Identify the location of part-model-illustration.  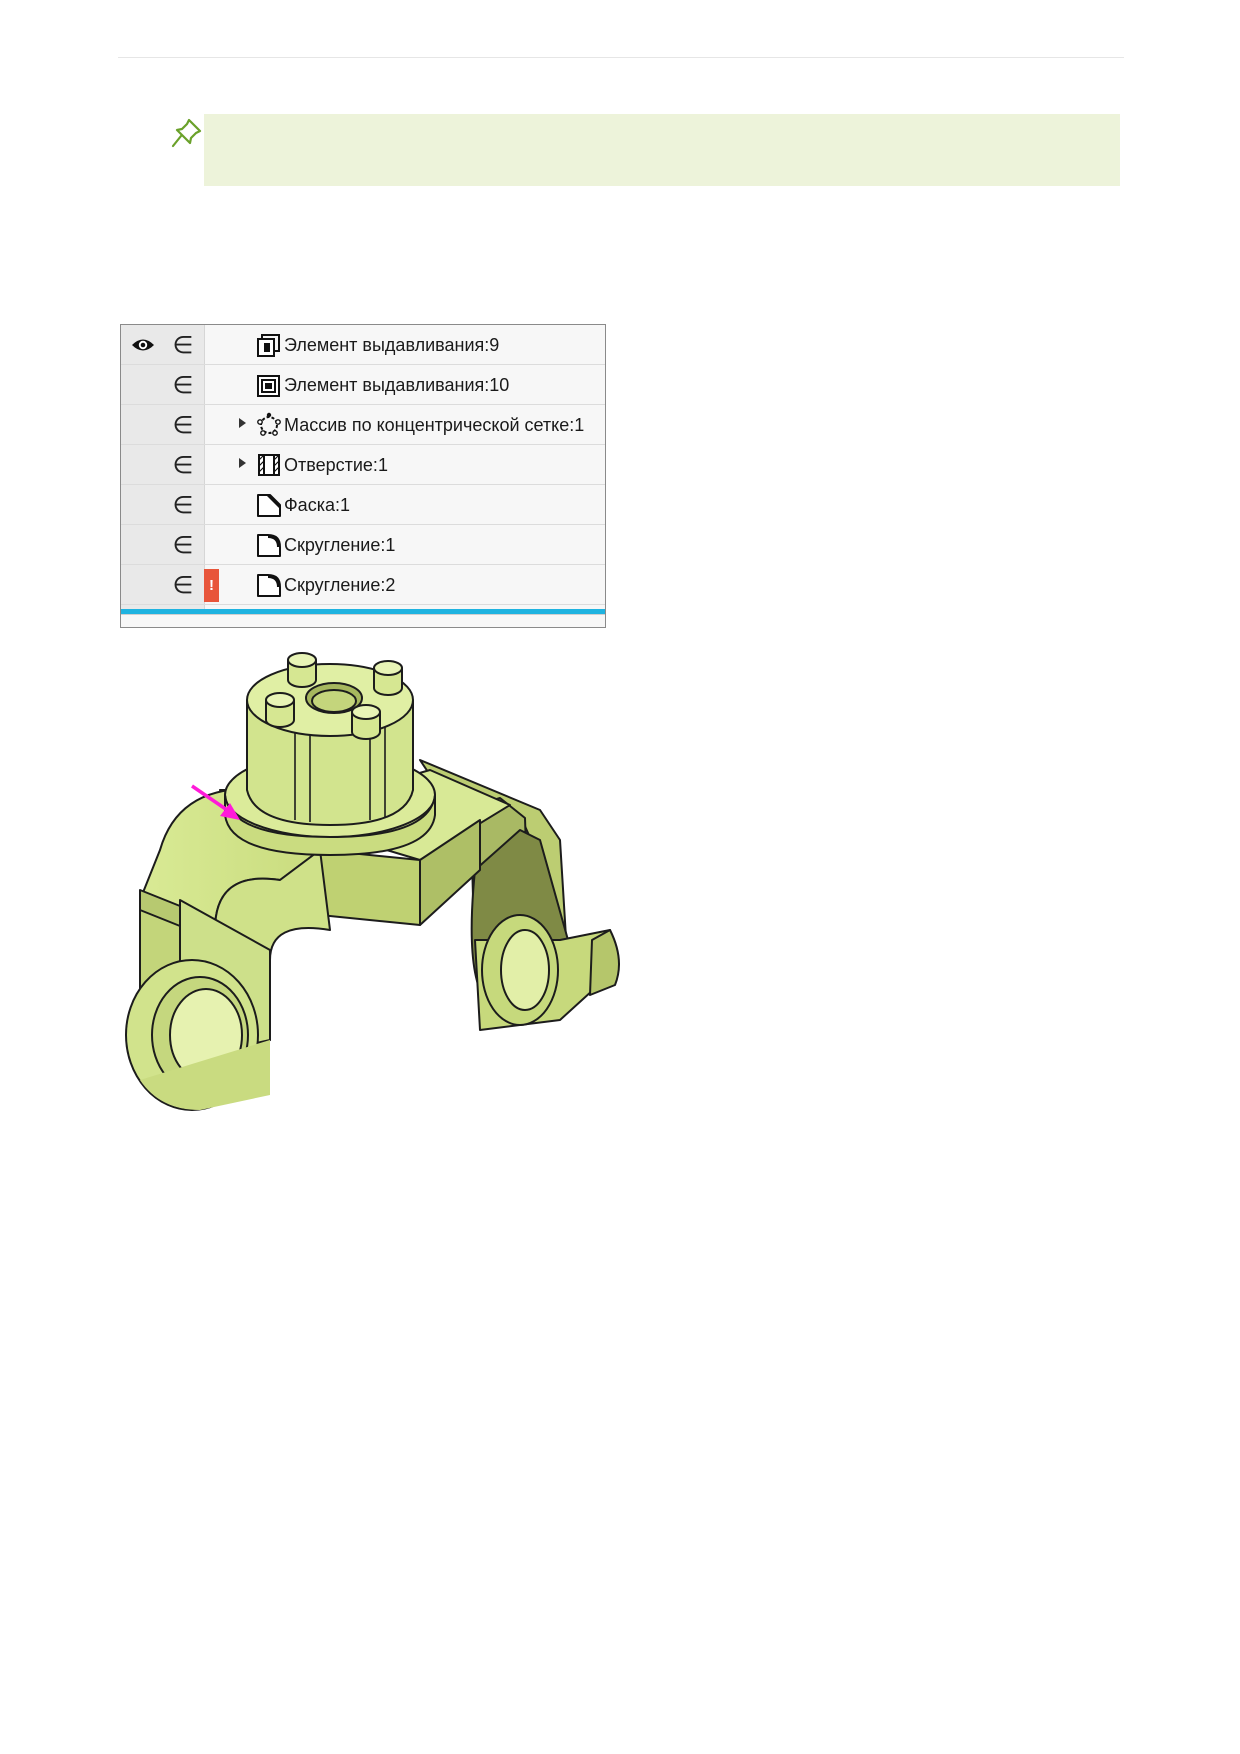
(372, 881).